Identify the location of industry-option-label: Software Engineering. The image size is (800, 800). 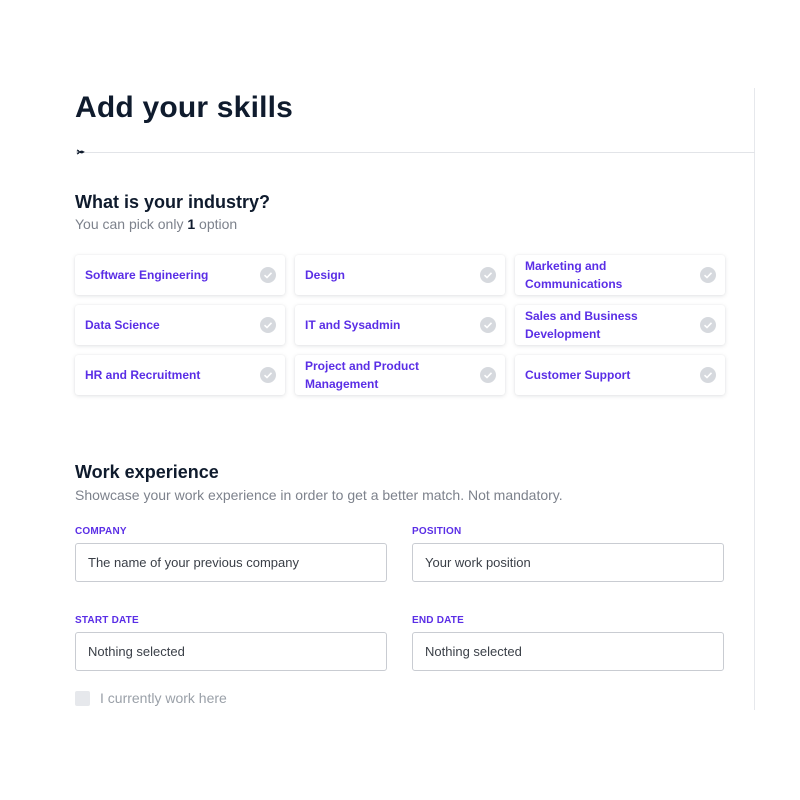
(147, 275).